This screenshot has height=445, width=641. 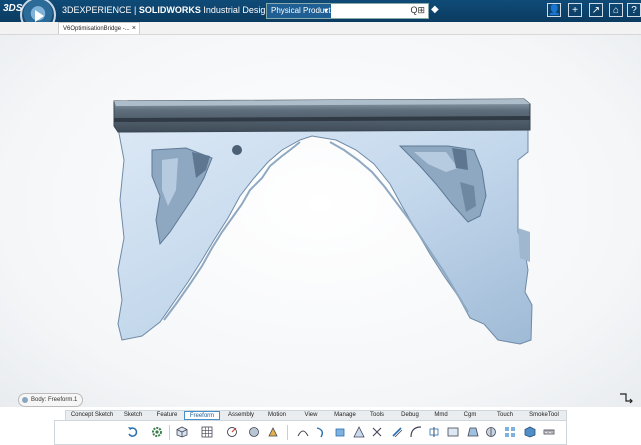 What do you see at coordinates (575, 10) in the screenshot?
I see `add-icon: +` at bounding box center [575, 10].